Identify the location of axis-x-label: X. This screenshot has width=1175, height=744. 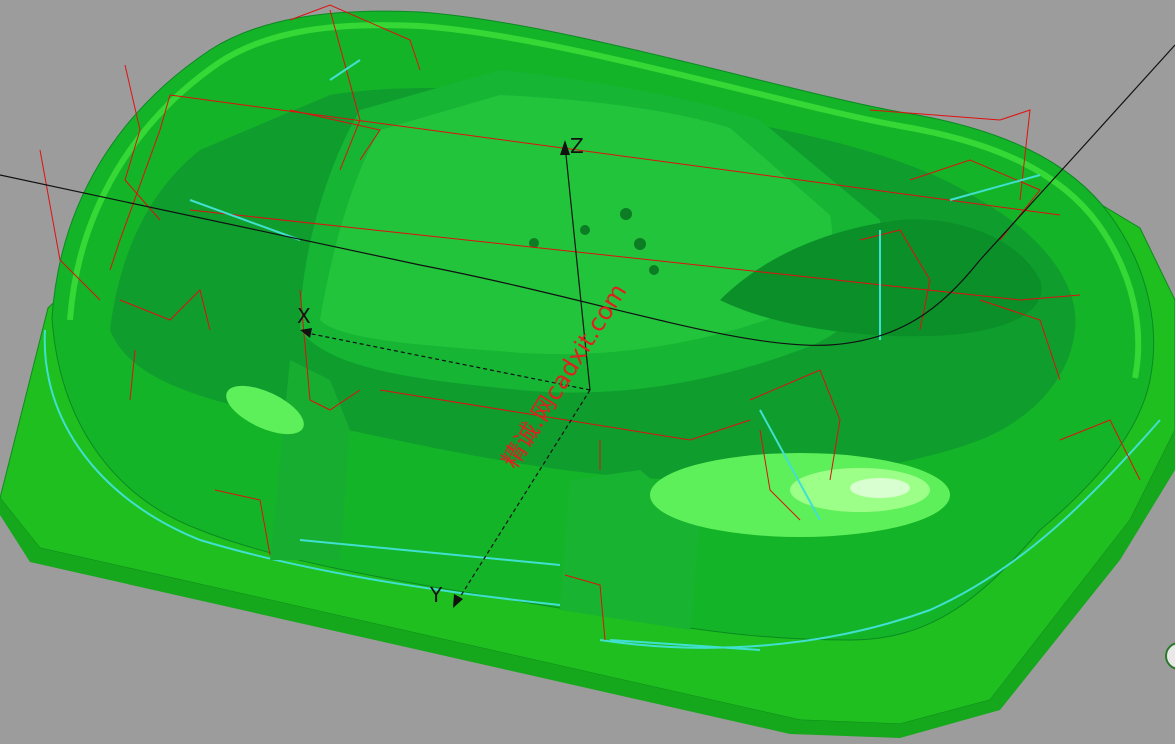
(304, 316).